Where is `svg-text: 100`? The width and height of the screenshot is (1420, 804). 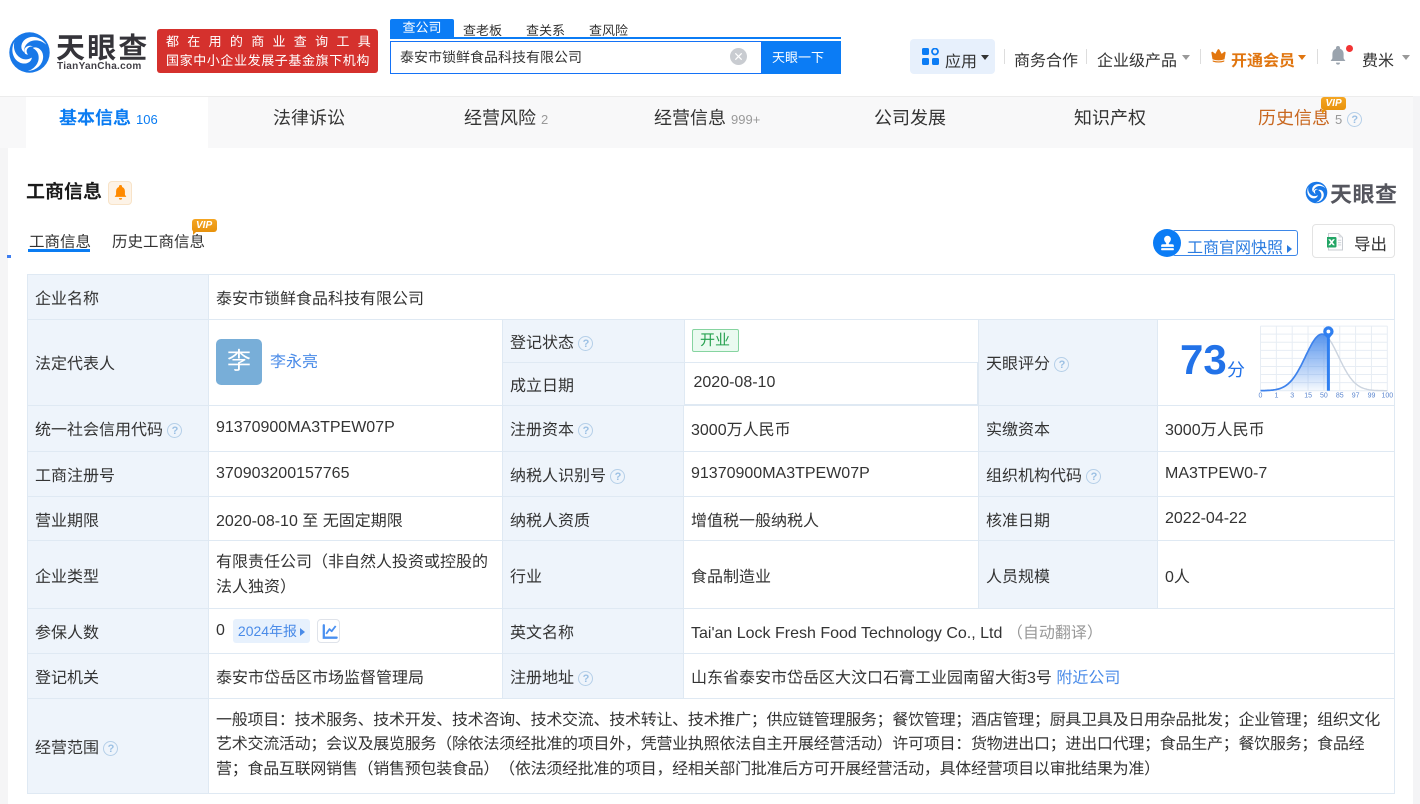 svg-text: 100 is located at coordinates (1387, 396).